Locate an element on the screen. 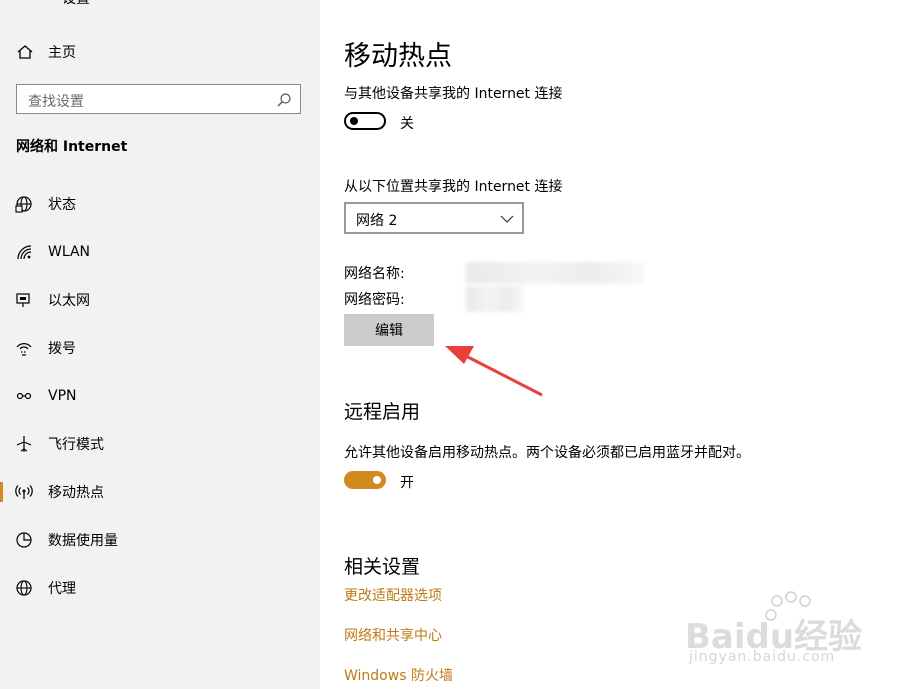  sidebar-item-airplane: 飞行模式 is located at coordinates (160, 444).